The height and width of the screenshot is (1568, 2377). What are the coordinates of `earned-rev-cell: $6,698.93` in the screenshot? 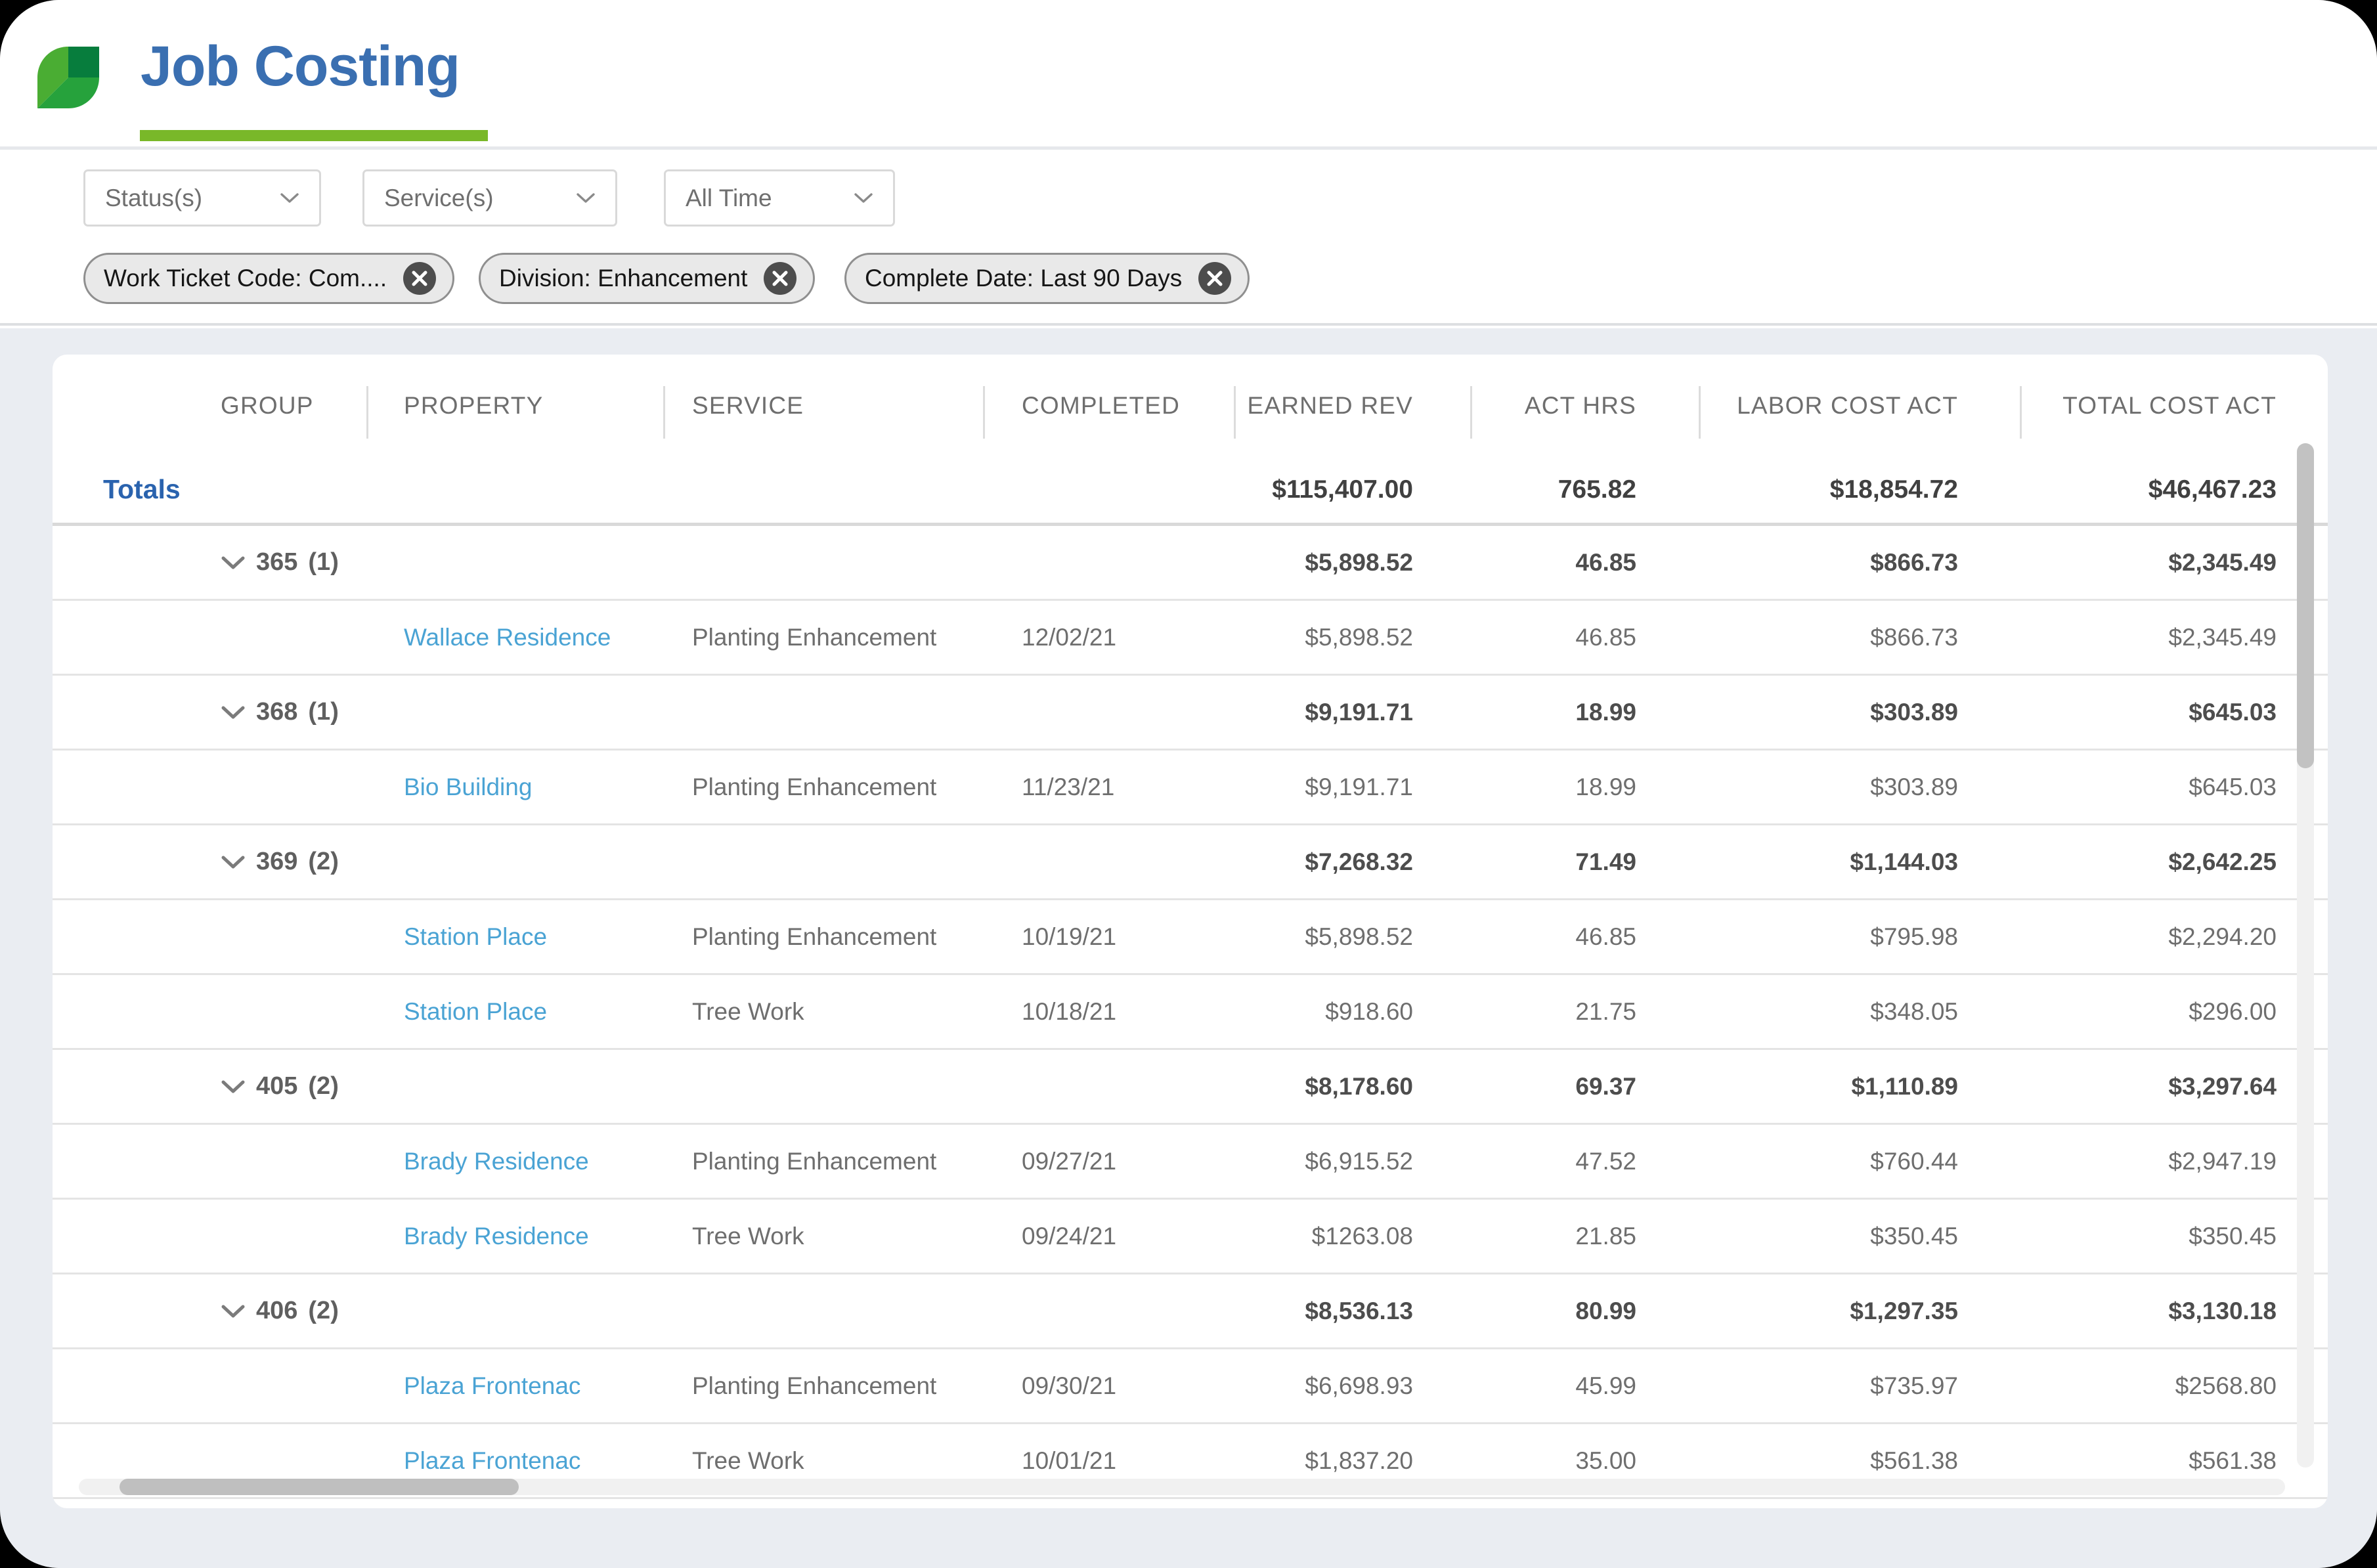 It's located at (1359, 1385).